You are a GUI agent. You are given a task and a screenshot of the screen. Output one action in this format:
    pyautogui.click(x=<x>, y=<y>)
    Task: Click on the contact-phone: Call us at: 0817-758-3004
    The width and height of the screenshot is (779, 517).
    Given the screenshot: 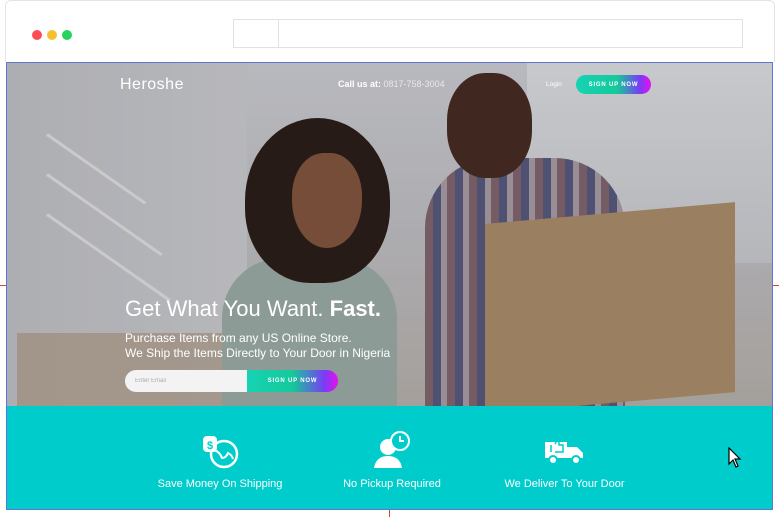 What is the action you would take?
    pyautogui.click(x=391, y=84)
    